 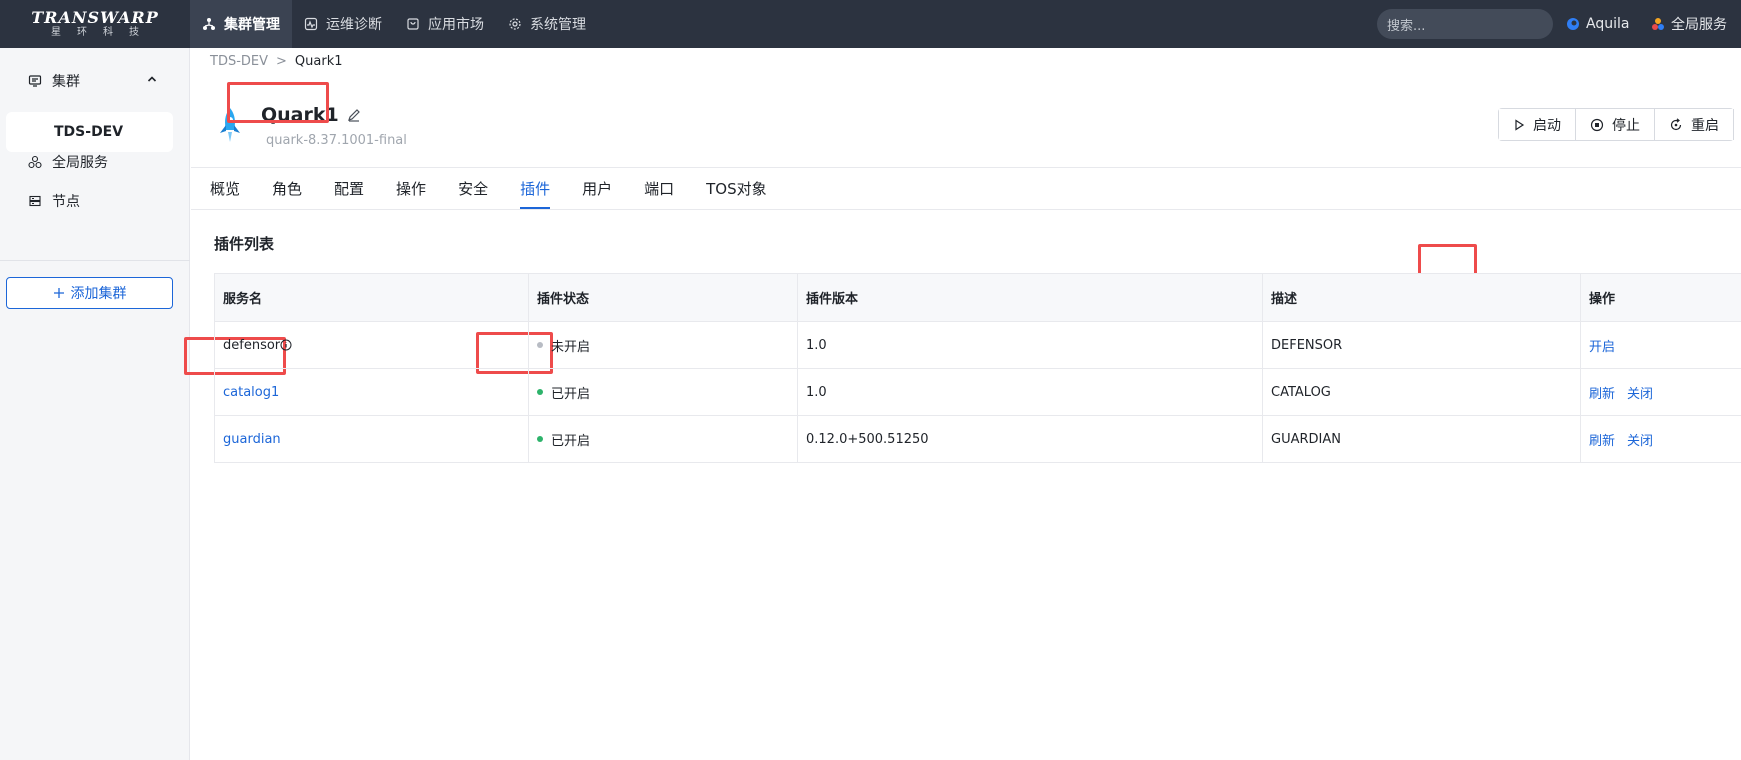 I want to click on market-icon, so click(x=413, y=24).